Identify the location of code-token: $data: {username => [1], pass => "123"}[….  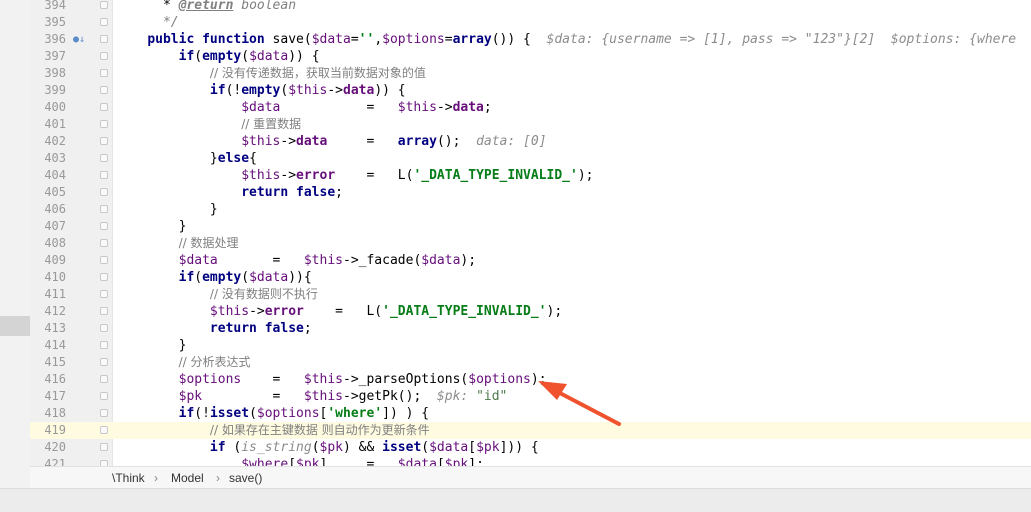
(781, 39).